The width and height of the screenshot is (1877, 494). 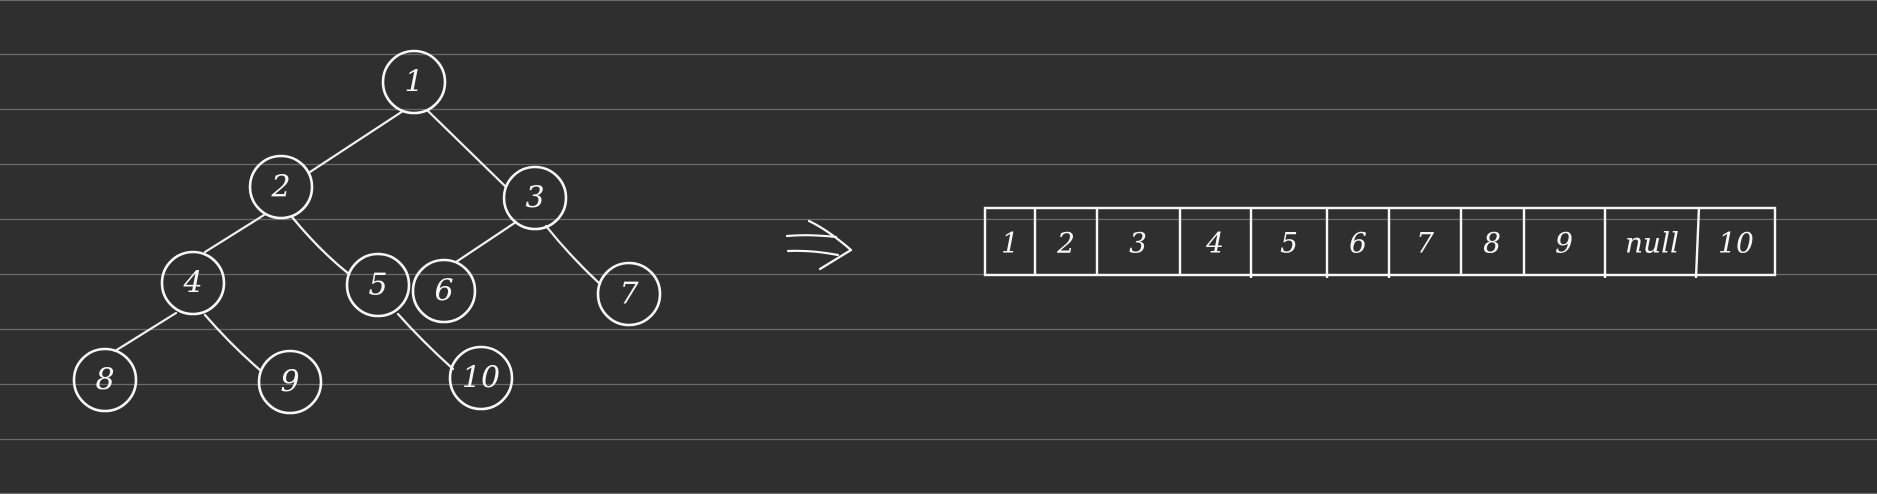 I want to click on array-cell: 2, so click(x=1065, y=243).